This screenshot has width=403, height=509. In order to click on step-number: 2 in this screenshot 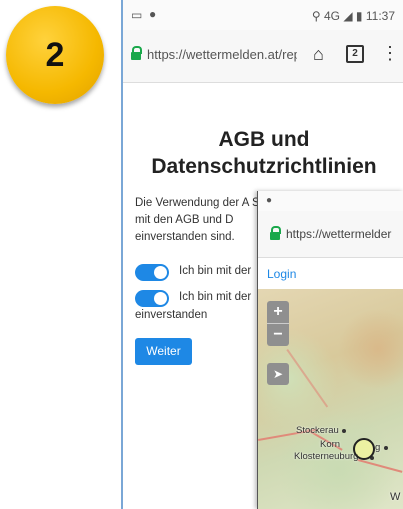, I will do `click(55, 54)`.